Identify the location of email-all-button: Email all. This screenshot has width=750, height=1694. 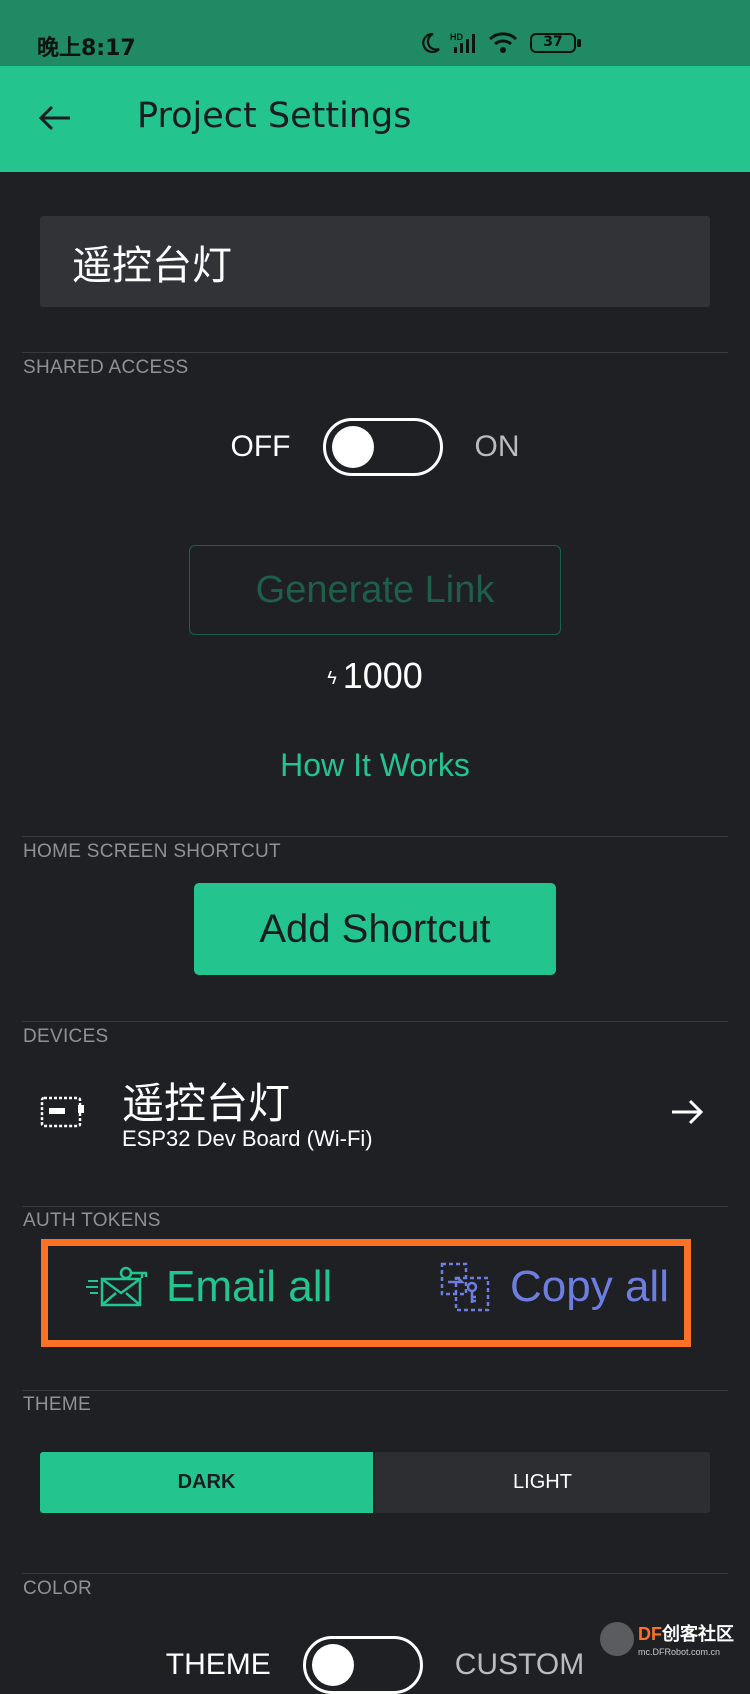
(209, 1287).